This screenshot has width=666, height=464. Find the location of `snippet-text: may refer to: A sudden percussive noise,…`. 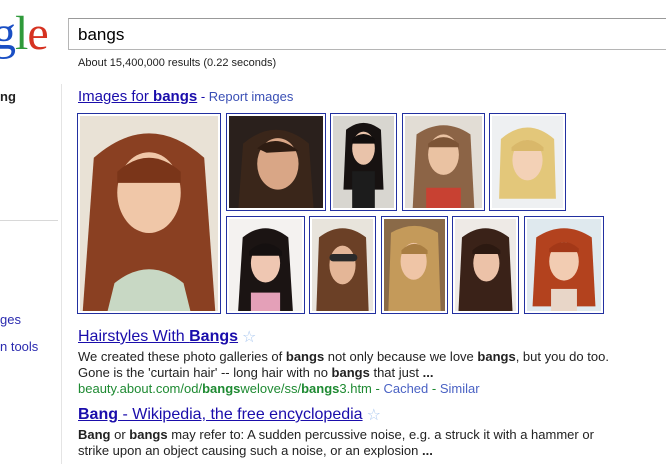

snippet-text: may refer to: A sudden percussive noise,… is located at coordinates (380, 434).